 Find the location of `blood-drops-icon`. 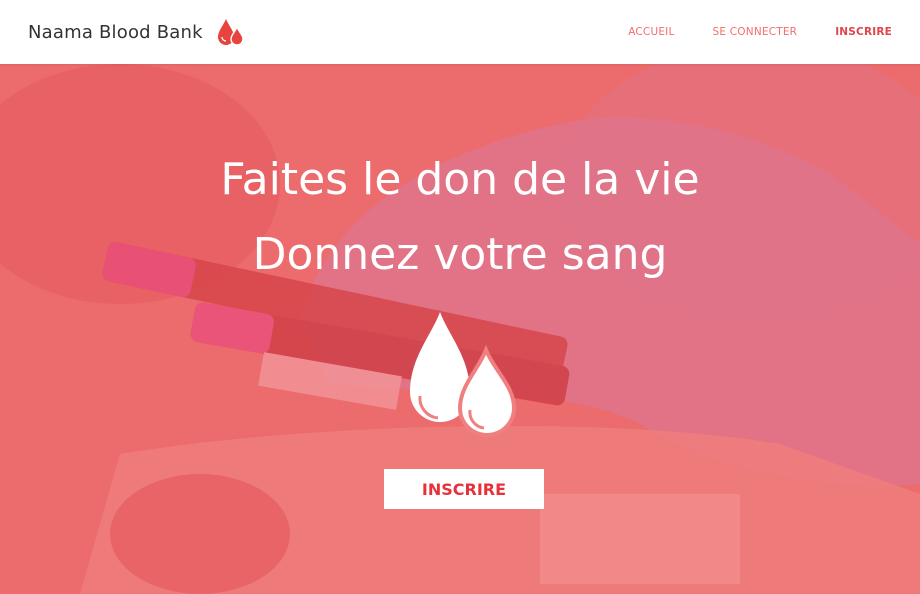

blood-drops-icon is located at coordinates (463, 374).